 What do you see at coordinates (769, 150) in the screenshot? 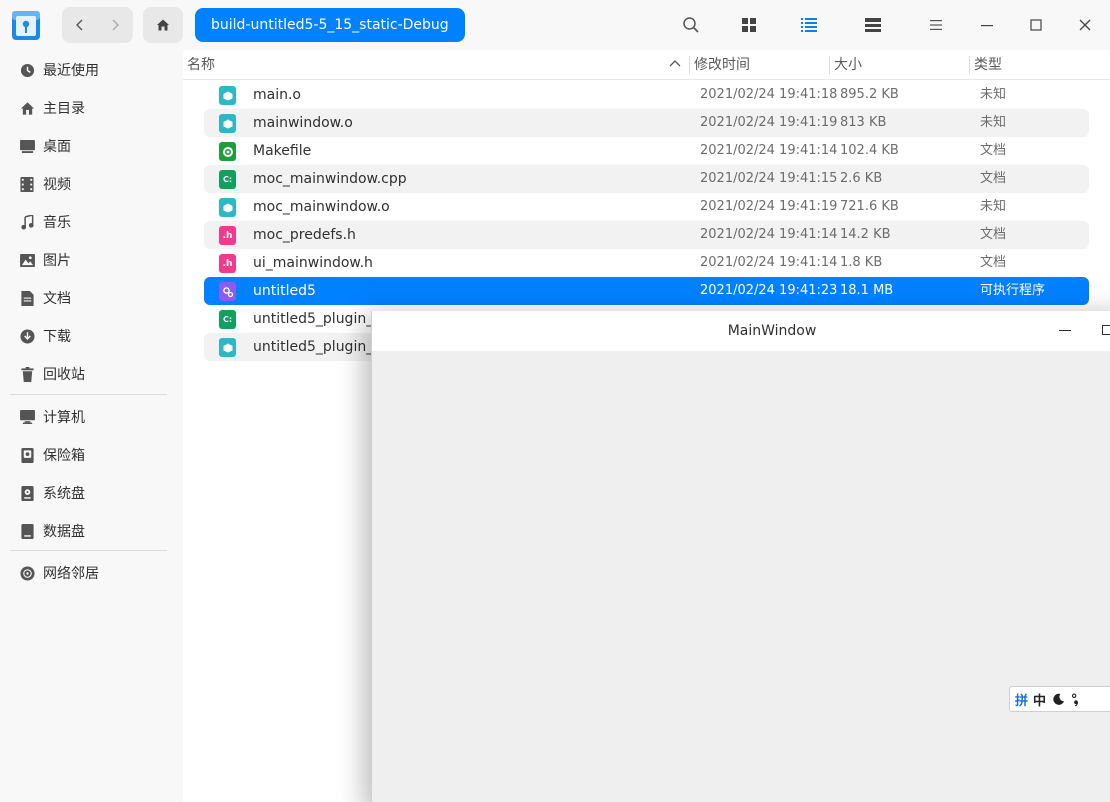
I see `file-modified: 2021/02/24 19:41:14` at bounding box center [769, 150].